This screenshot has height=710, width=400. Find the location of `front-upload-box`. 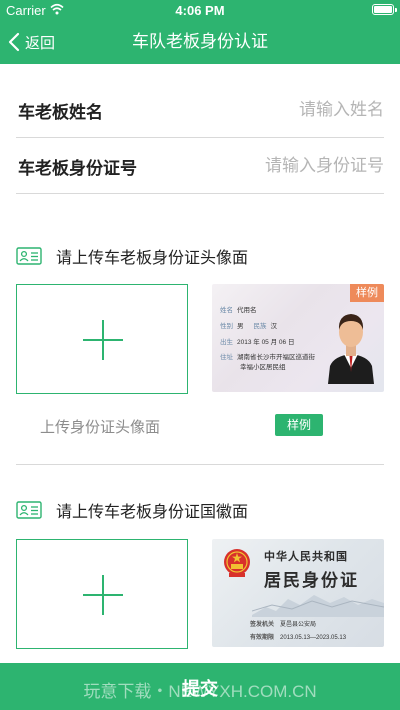

front-upload-box is located at coordinates (102, 339).